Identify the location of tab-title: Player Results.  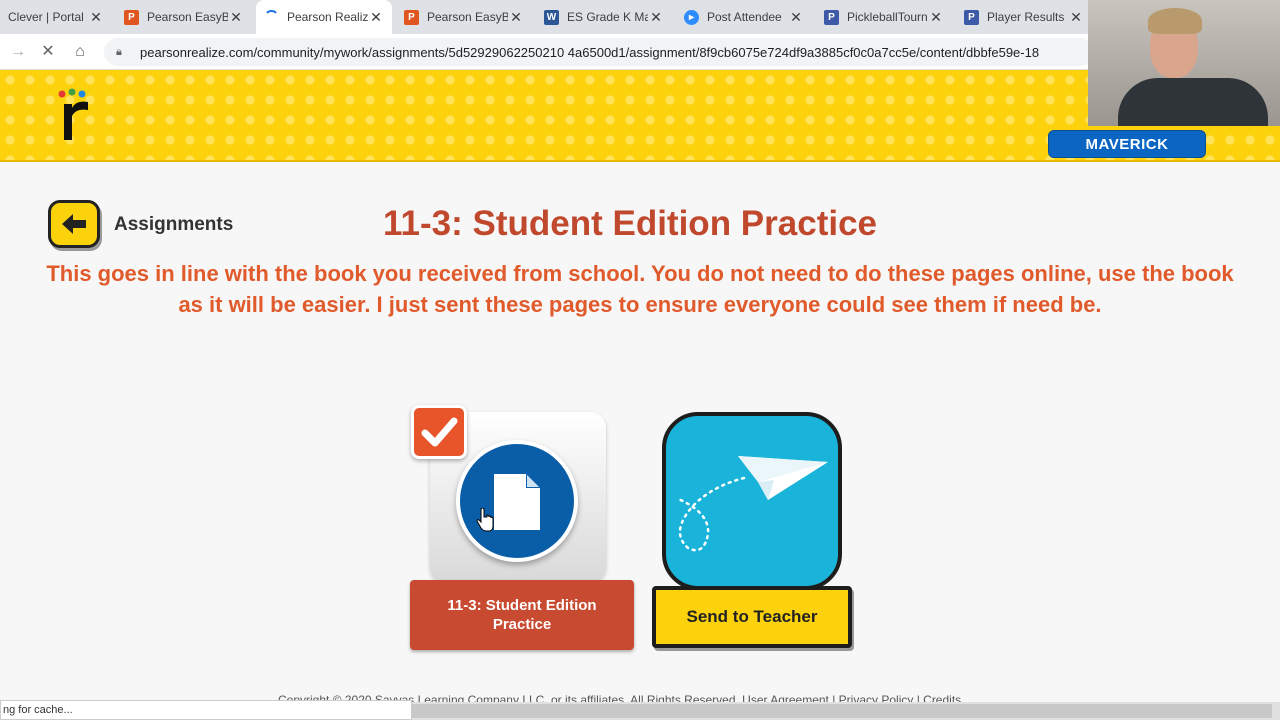
(1026, 17).